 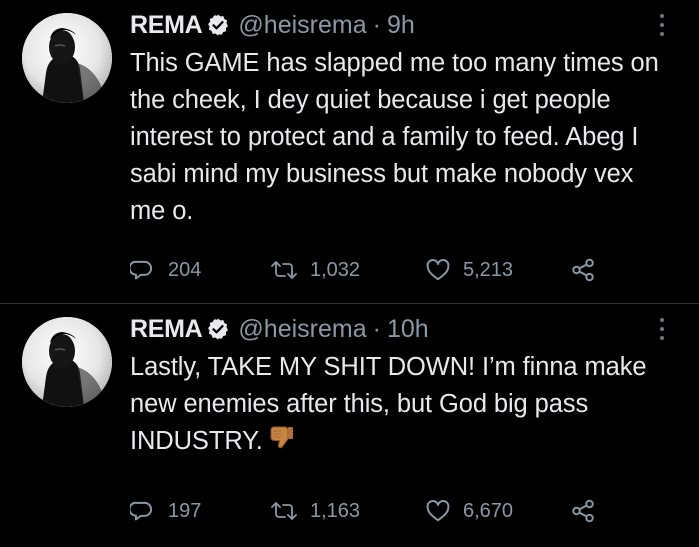 What do you see at coordinates (335, 269) in the screenshot?
I see `retweet-count: 1,032` at bounding box center [335, 269].